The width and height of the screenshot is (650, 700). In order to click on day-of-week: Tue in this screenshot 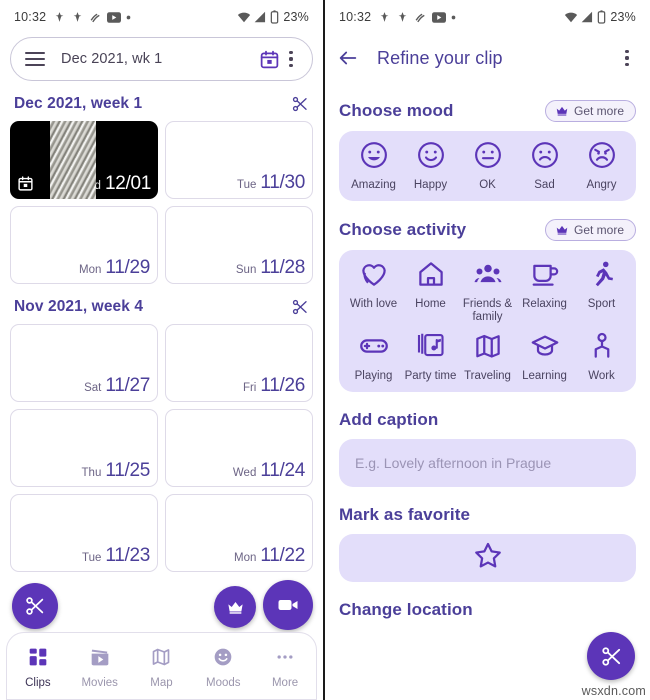, I will do `click(91, 558)`.